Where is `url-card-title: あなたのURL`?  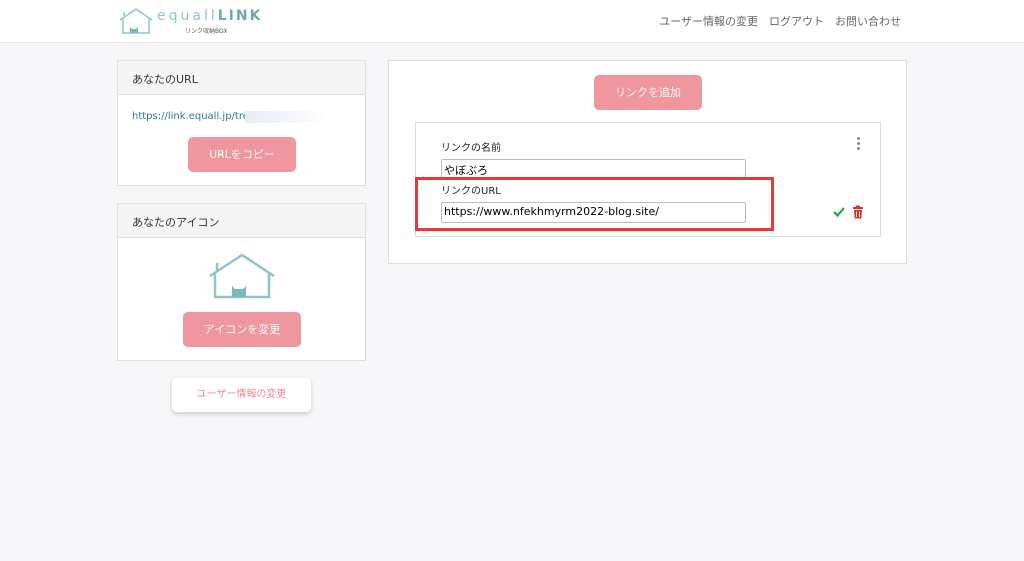 url-card-title: あなたのURL is located at coordinates (241, 78).